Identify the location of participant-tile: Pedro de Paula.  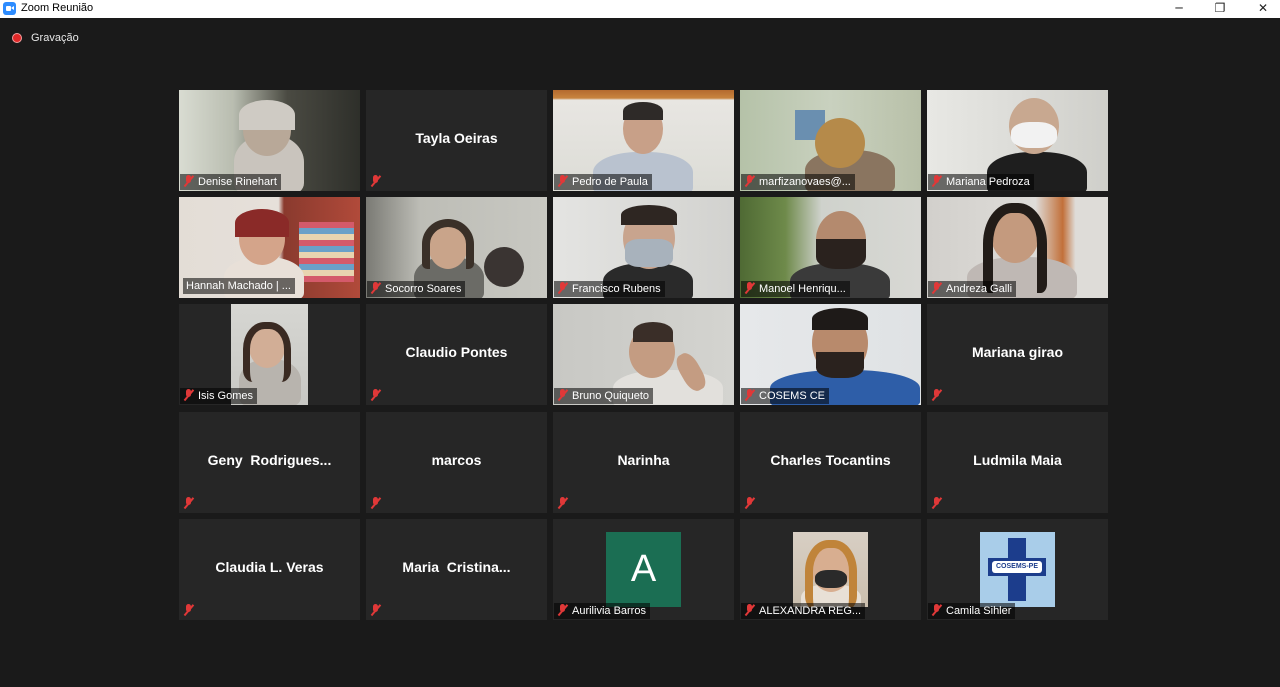
(643, 140).